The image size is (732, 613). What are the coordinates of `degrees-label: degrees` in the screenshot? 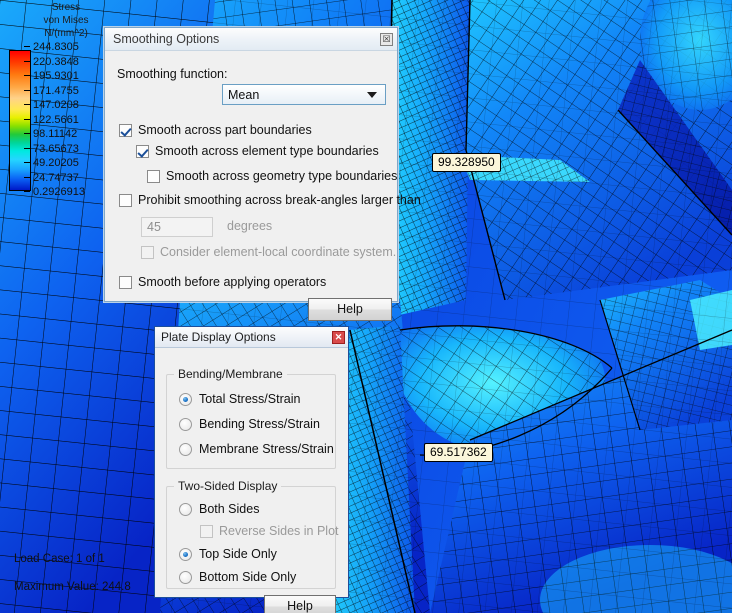 It's located at (250, 226).